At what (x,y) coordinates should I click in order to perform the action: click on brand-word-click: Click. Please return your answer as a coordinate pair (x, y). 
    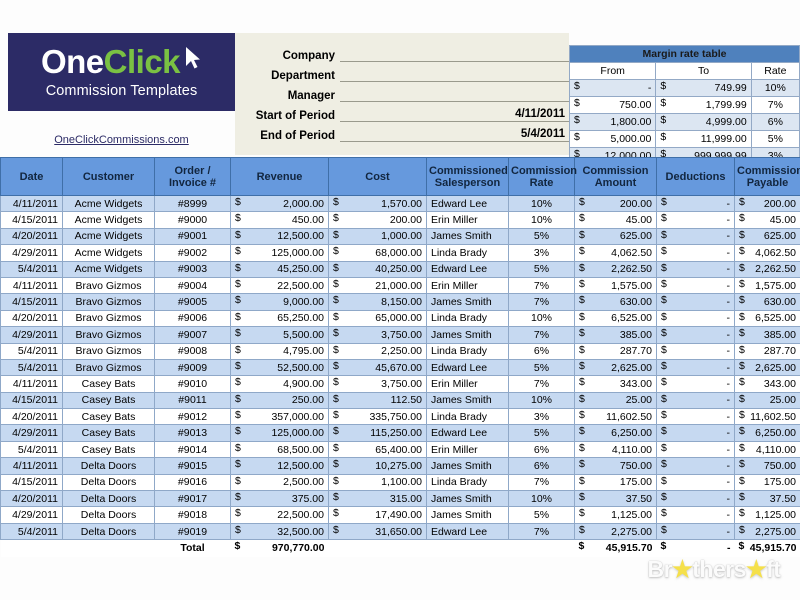
    Looking at the image, I should click on (142, 61).